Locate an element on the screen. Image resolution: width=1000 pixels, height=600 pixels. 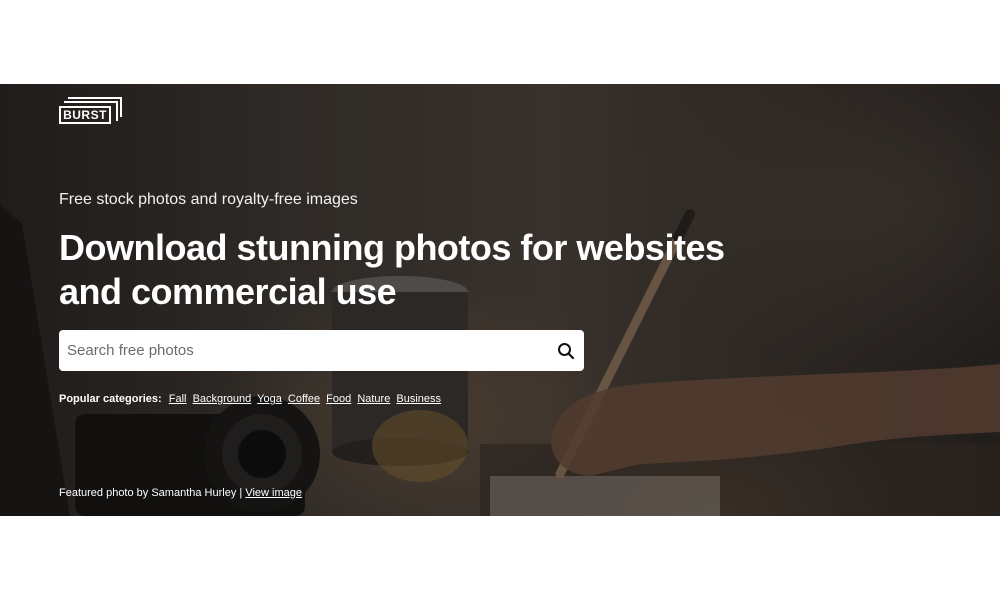
category-link-food: Food is located at coordinates (338, 399).